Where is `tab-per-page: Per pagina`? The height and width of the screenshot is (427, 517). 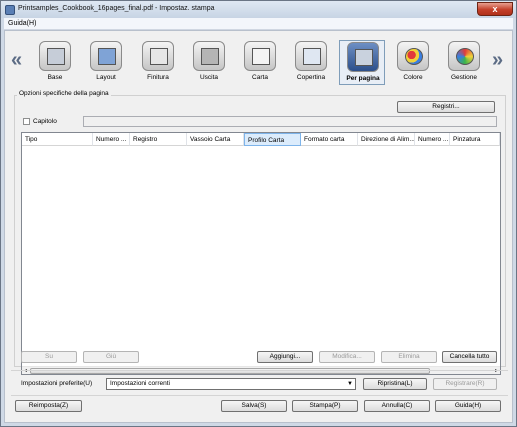
tab-per-page: Per pagina is located at coordinates (362, 62).